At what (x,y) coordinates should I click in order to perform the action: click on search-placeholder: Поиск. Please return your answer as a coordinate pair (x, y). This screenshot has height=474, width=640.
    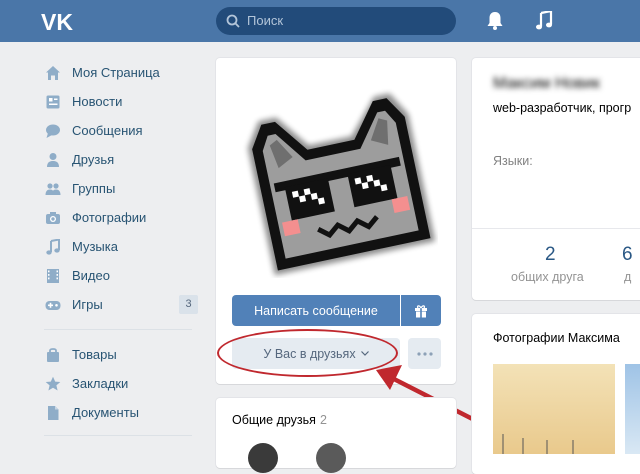
    Looking at the image, I should click on (265, 20).